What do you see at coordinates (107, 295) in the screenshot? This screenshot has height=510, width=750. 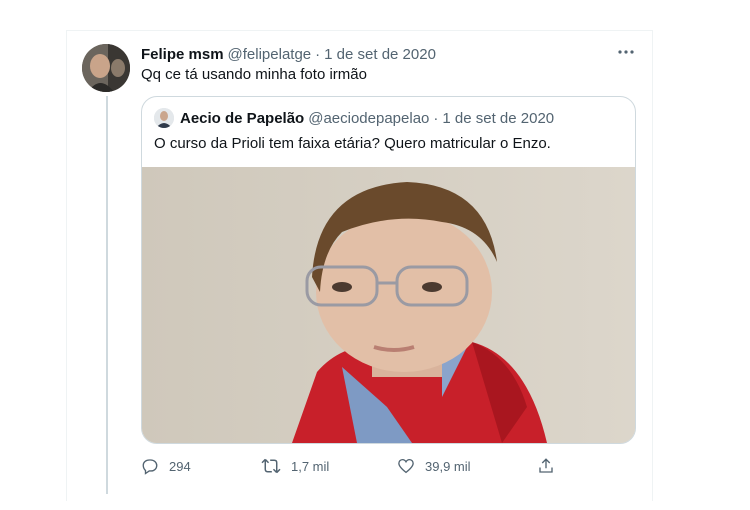 I see `thread-line` at bounding box center [107, 295].